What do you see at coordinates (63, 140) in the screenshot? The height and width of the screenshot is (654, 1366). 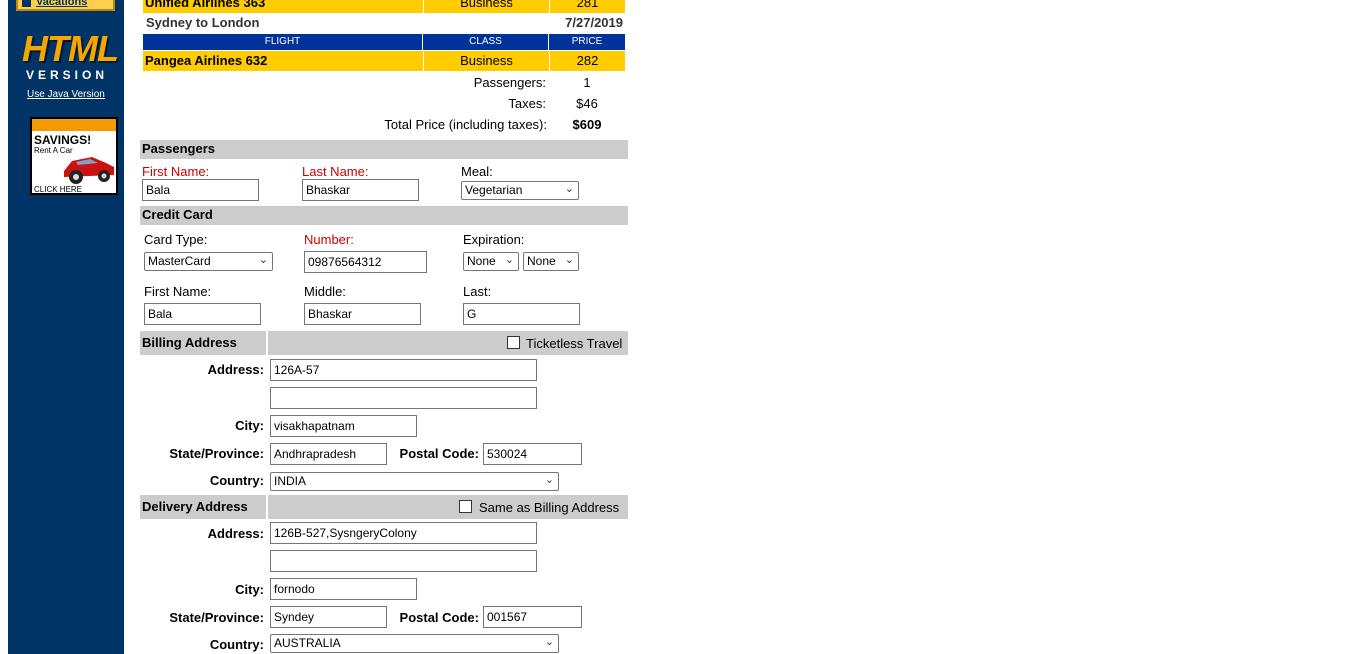 I see `ad-title: SAVINGS!` at bounding box center [63, 140].